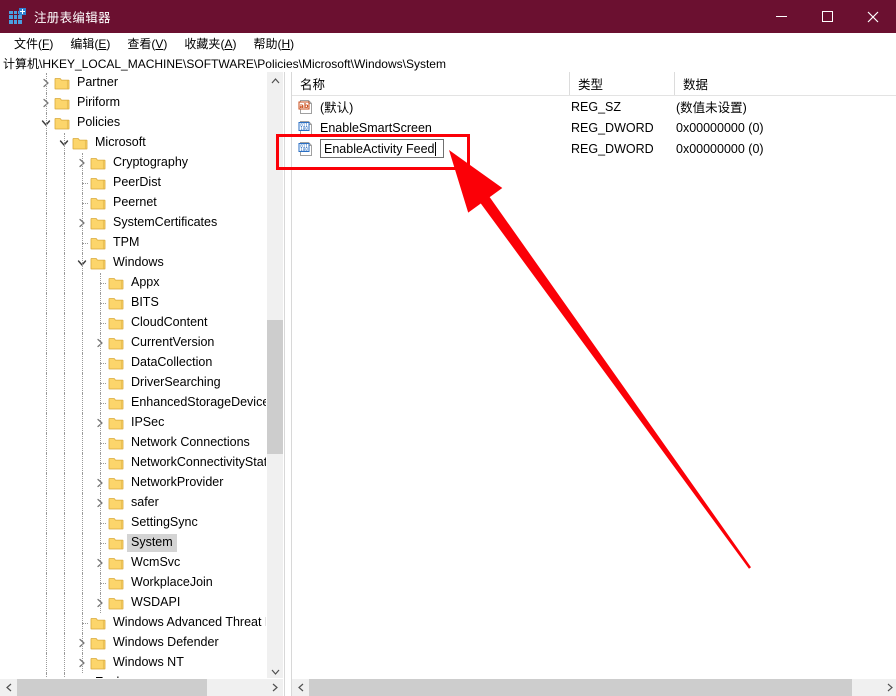 This screenshot has height=696, width=896. What do you see at coordinates (133, 543) in the screenshot?
I see `tree-item-system: System` at bounding box center [133, 543].